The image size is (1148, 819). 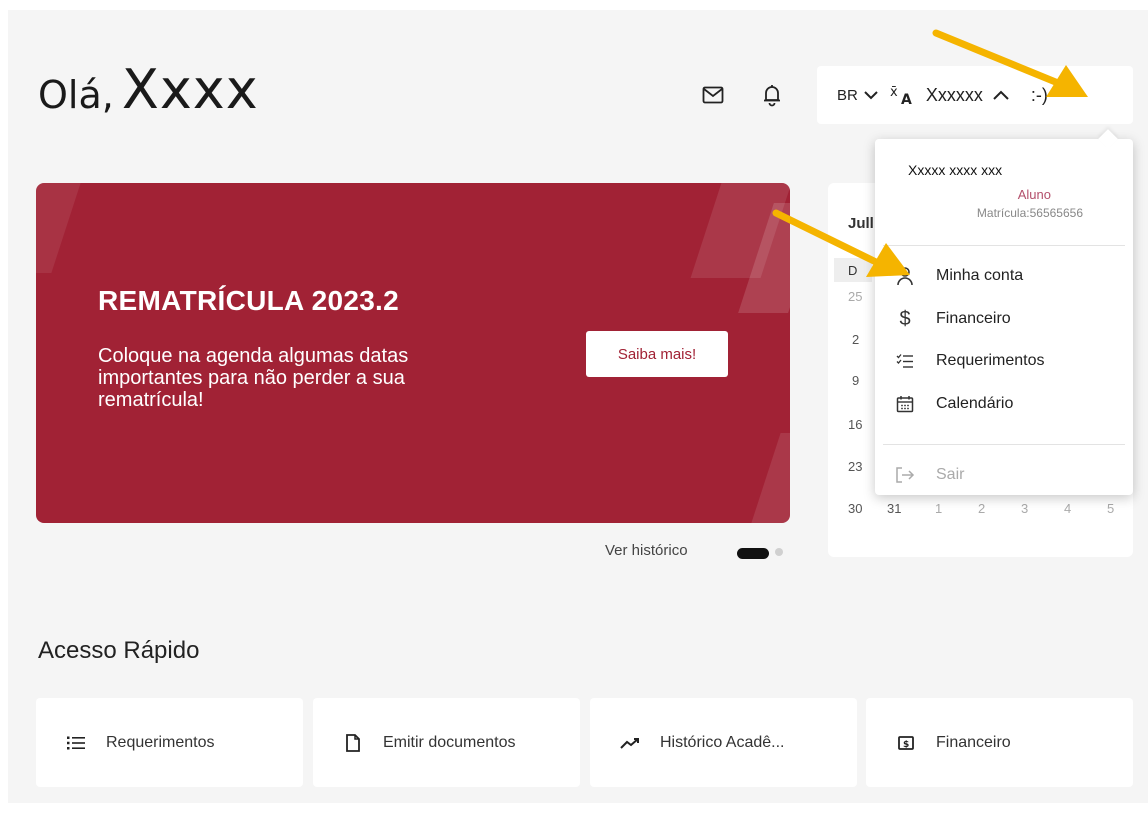 What do you see at coordinates (119, 650) in the screenshot?
I see `quick-access-title: Acesso Rápido` at bounding box center [119, 650].